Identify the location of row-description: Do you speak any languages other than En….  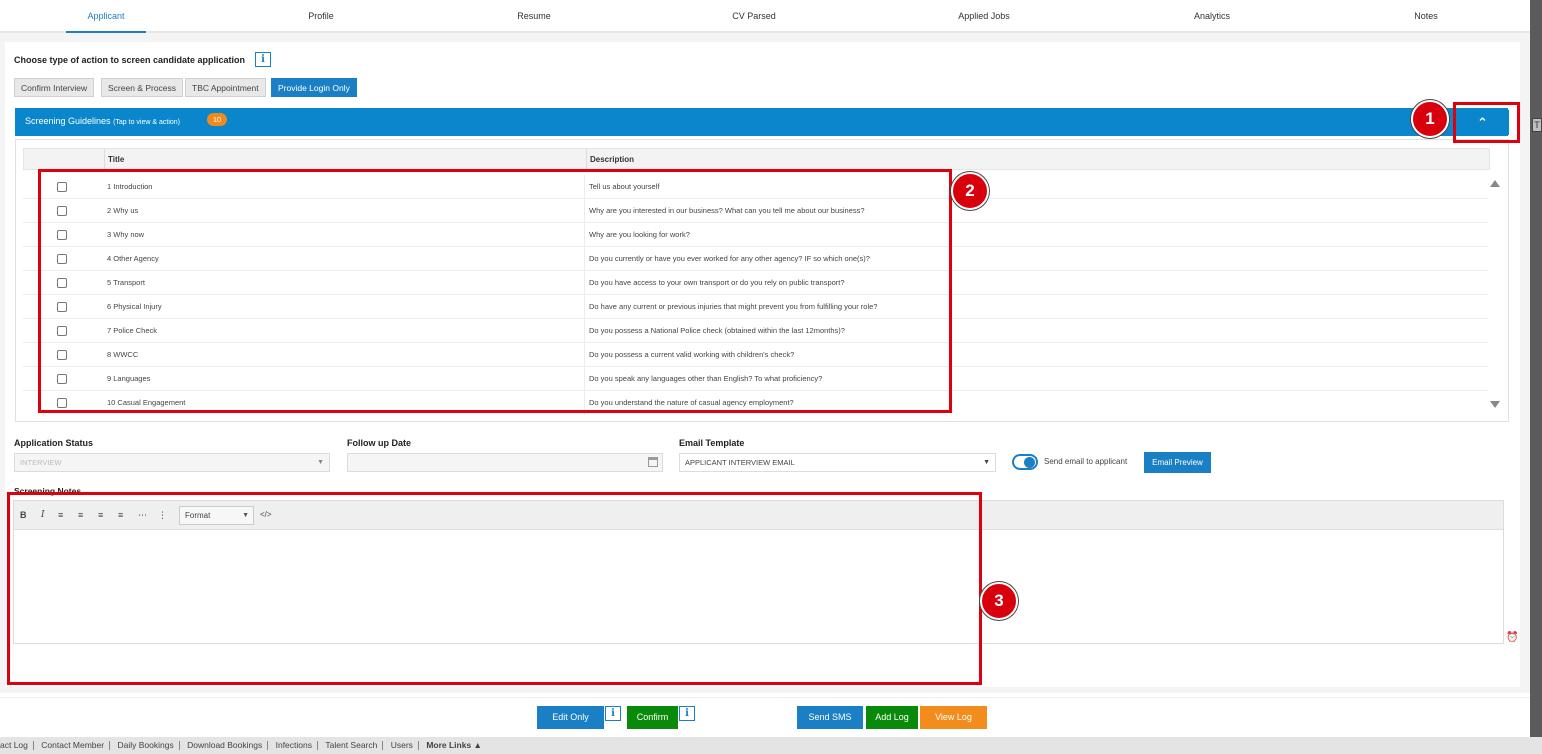
(706, 378).